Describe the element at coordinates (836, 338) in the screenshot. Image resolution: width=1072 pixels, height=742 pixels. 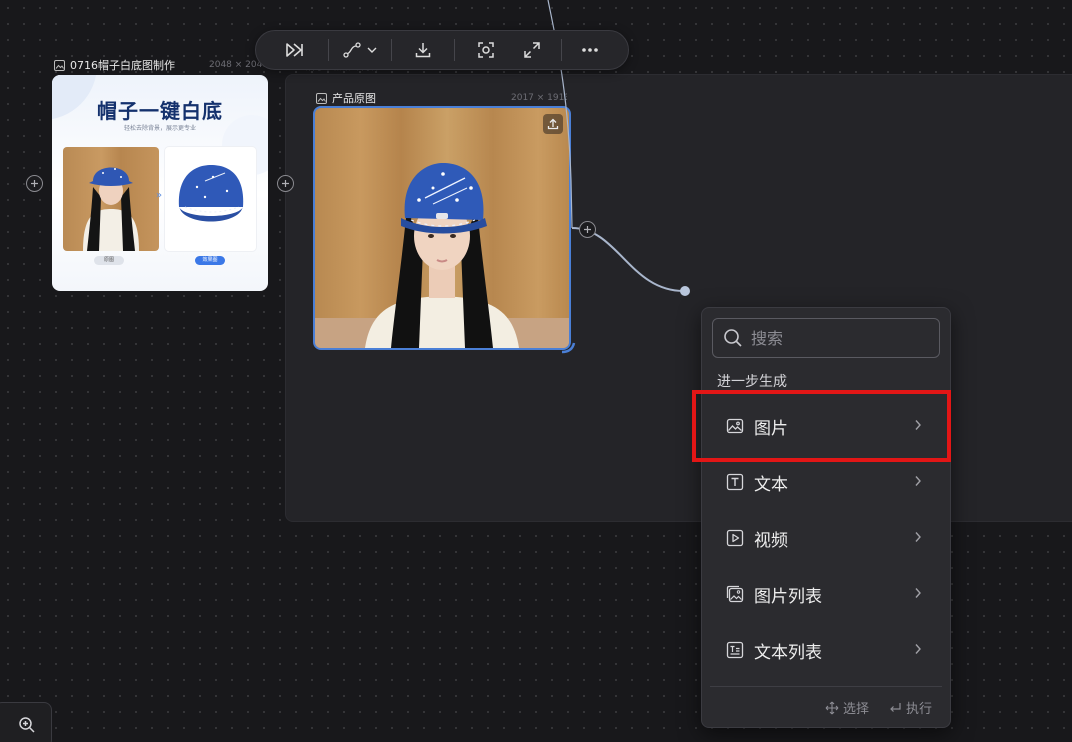
I see `search-input` at that location.